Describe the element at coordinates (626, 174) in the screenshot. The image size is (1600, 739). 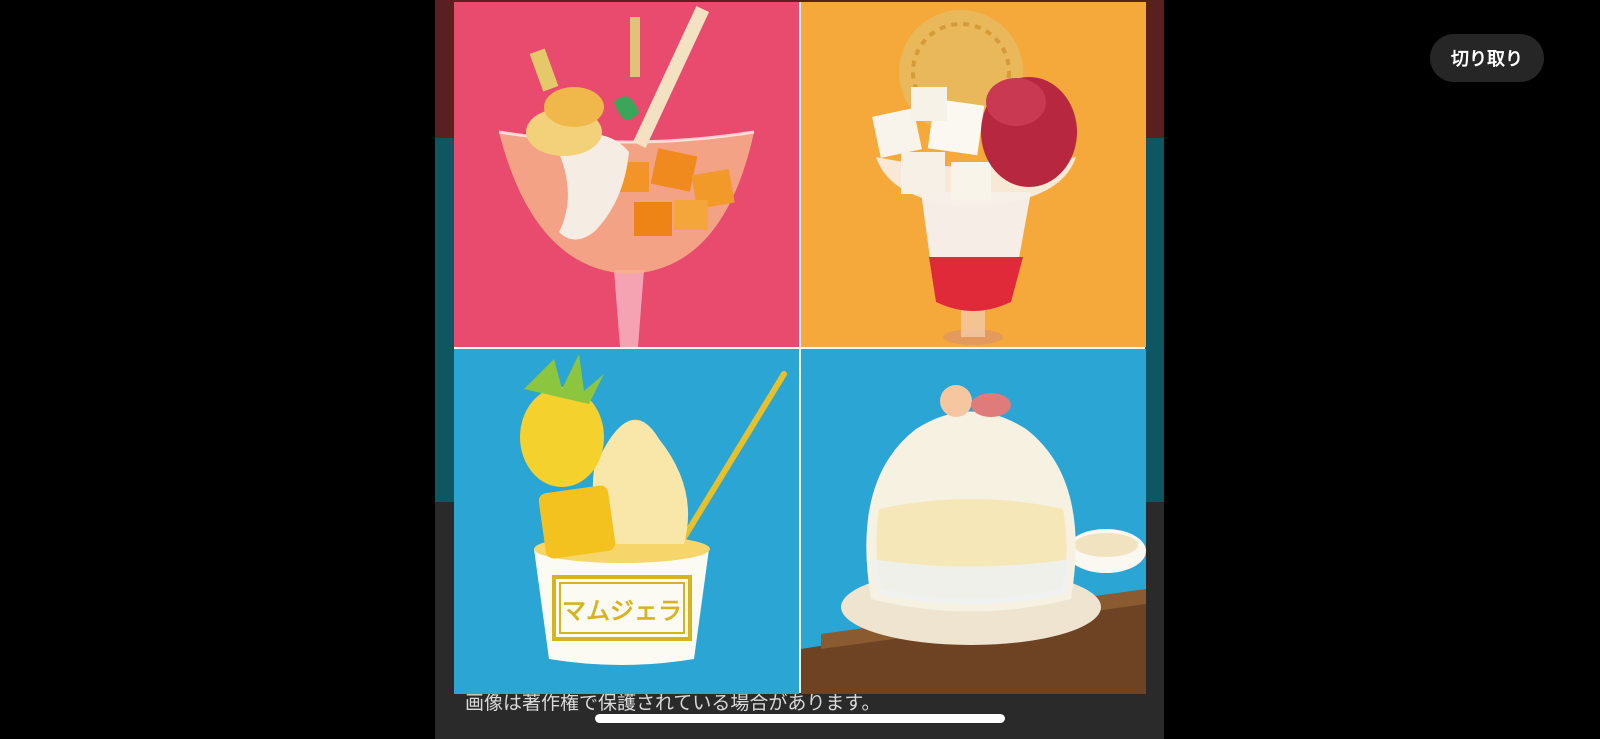
I see `photo-panel-mango-parfait` at that location.